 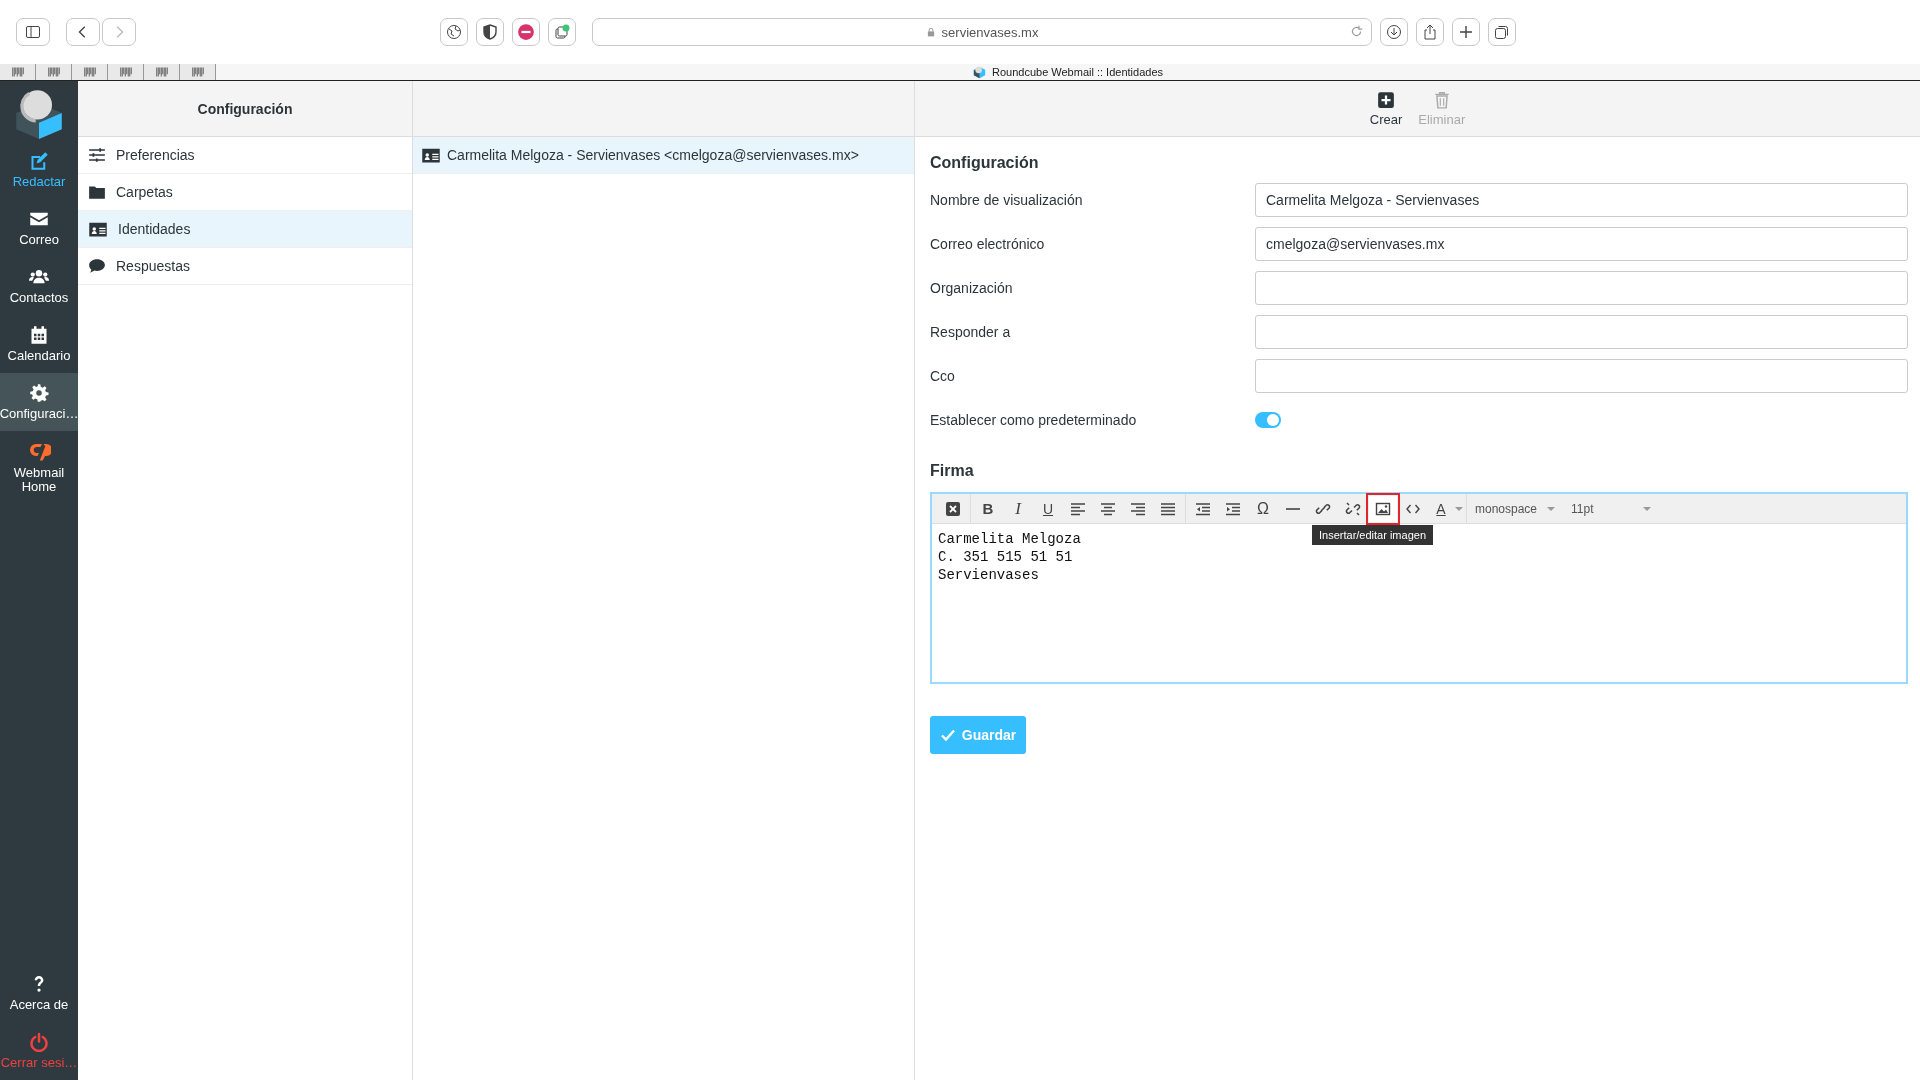 I want to click on download-button, so click(x=1394, y=32).